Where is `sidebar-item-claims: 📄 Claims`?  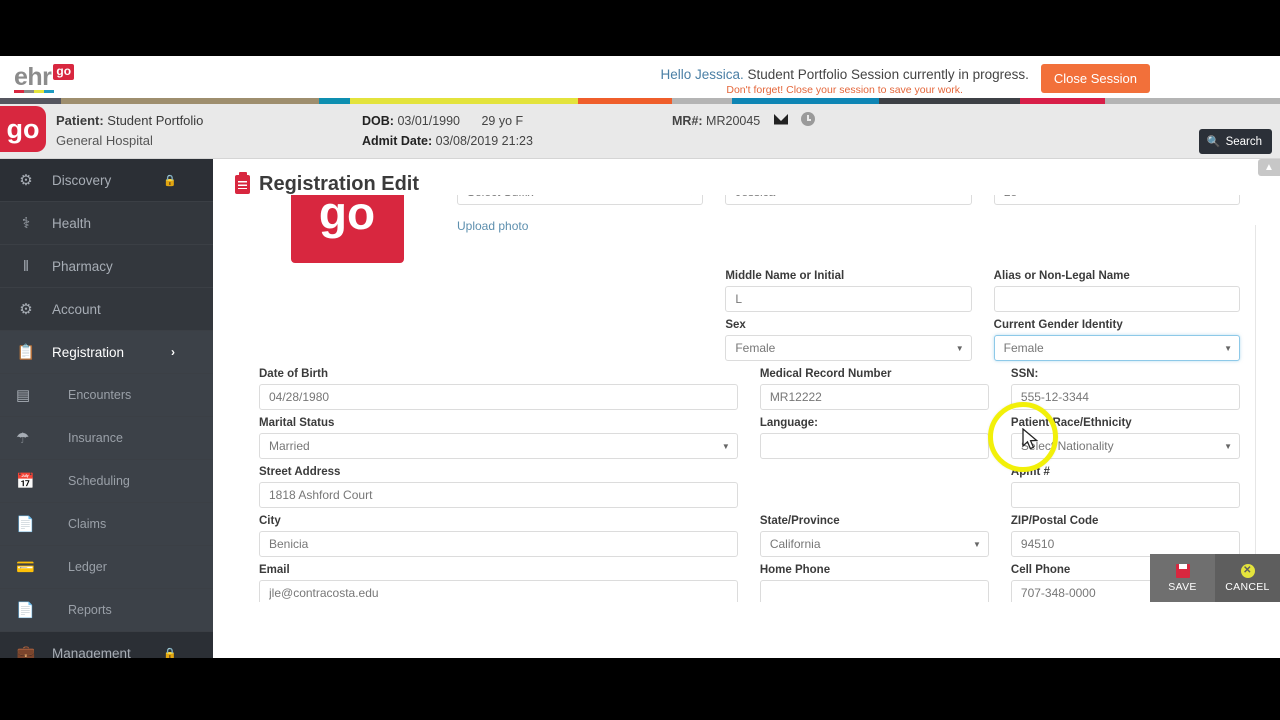 sidebar-item-claims: 📄 Claims is located at coordinates (106, 524).